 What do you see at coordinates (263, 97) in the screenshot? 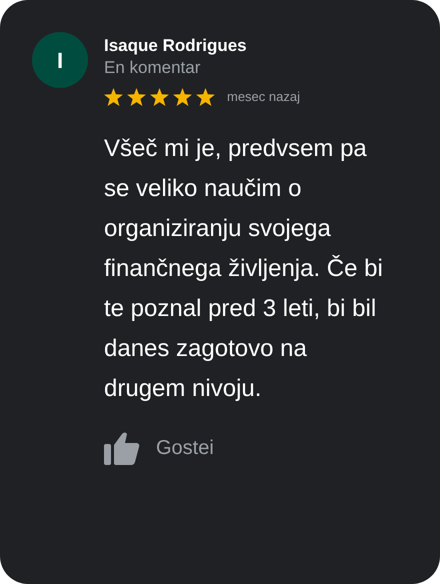
I see `review-time: mesec nazaj` at bounding box center [263, 97].